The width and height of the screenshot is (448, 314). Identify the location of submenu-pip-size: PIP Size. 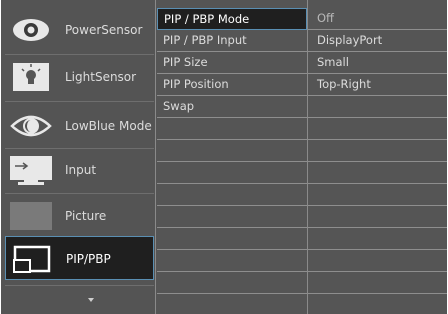
(232, 63).